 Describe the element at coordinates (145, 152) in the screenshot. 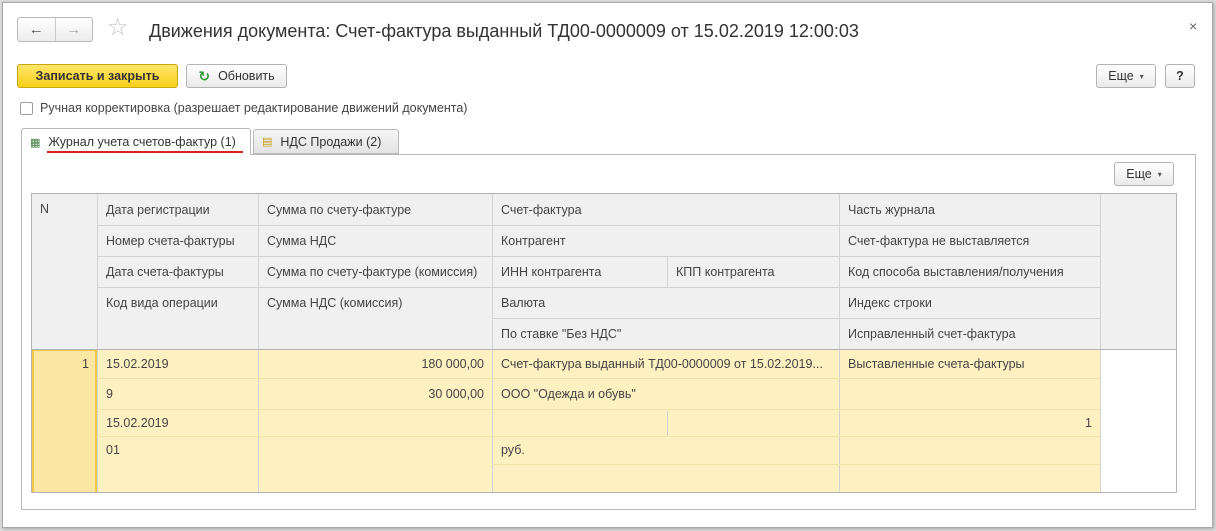

I see `active-tab-underline` at that location.